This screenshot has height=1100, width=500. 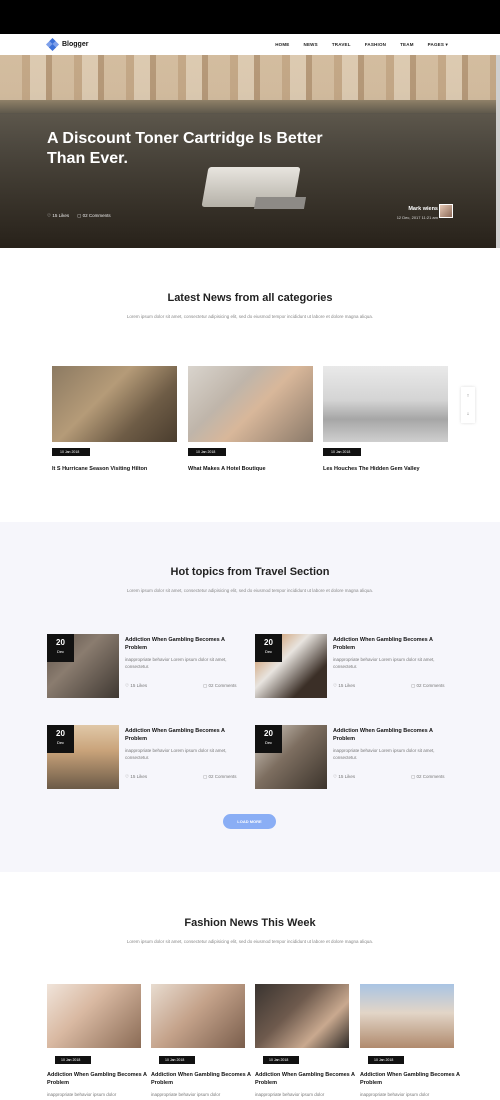 What do you see at coordinates (250, 17) in the screenshot?
I see `top-black-bar` at bounding box center [250, 17].